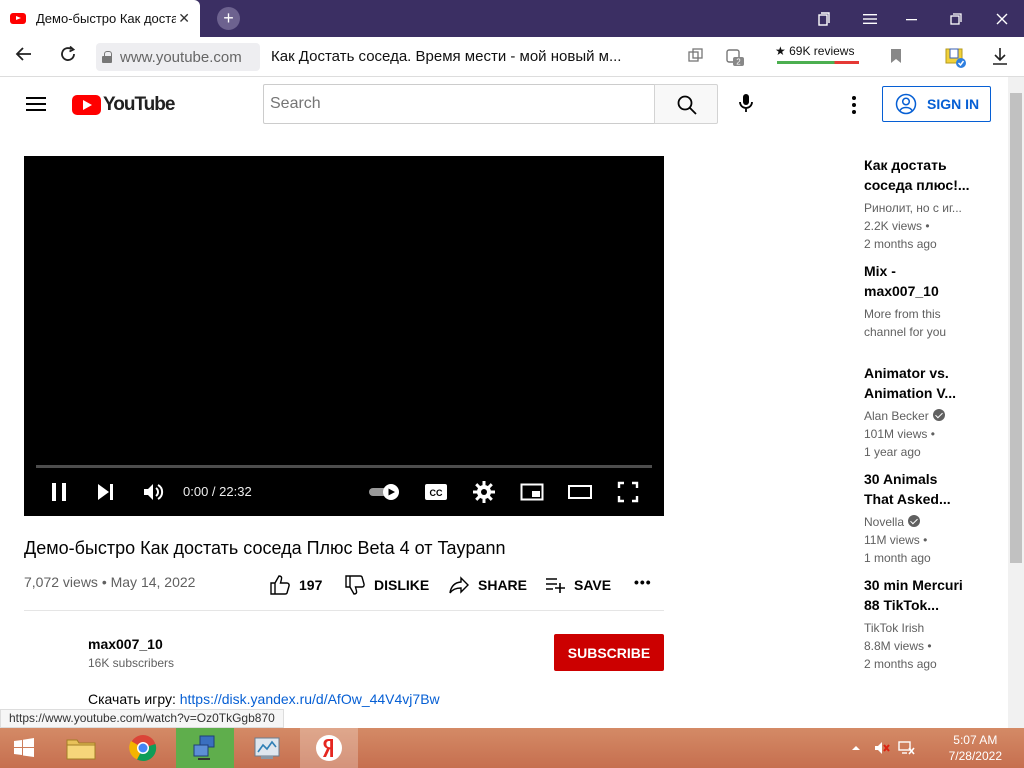 Image resolution: width=1024 pixels, height=768 pixels. What do you see at coordinates (344, 466) in the screenshot?
I see `progress-bar` at bounding box center [344, 466].